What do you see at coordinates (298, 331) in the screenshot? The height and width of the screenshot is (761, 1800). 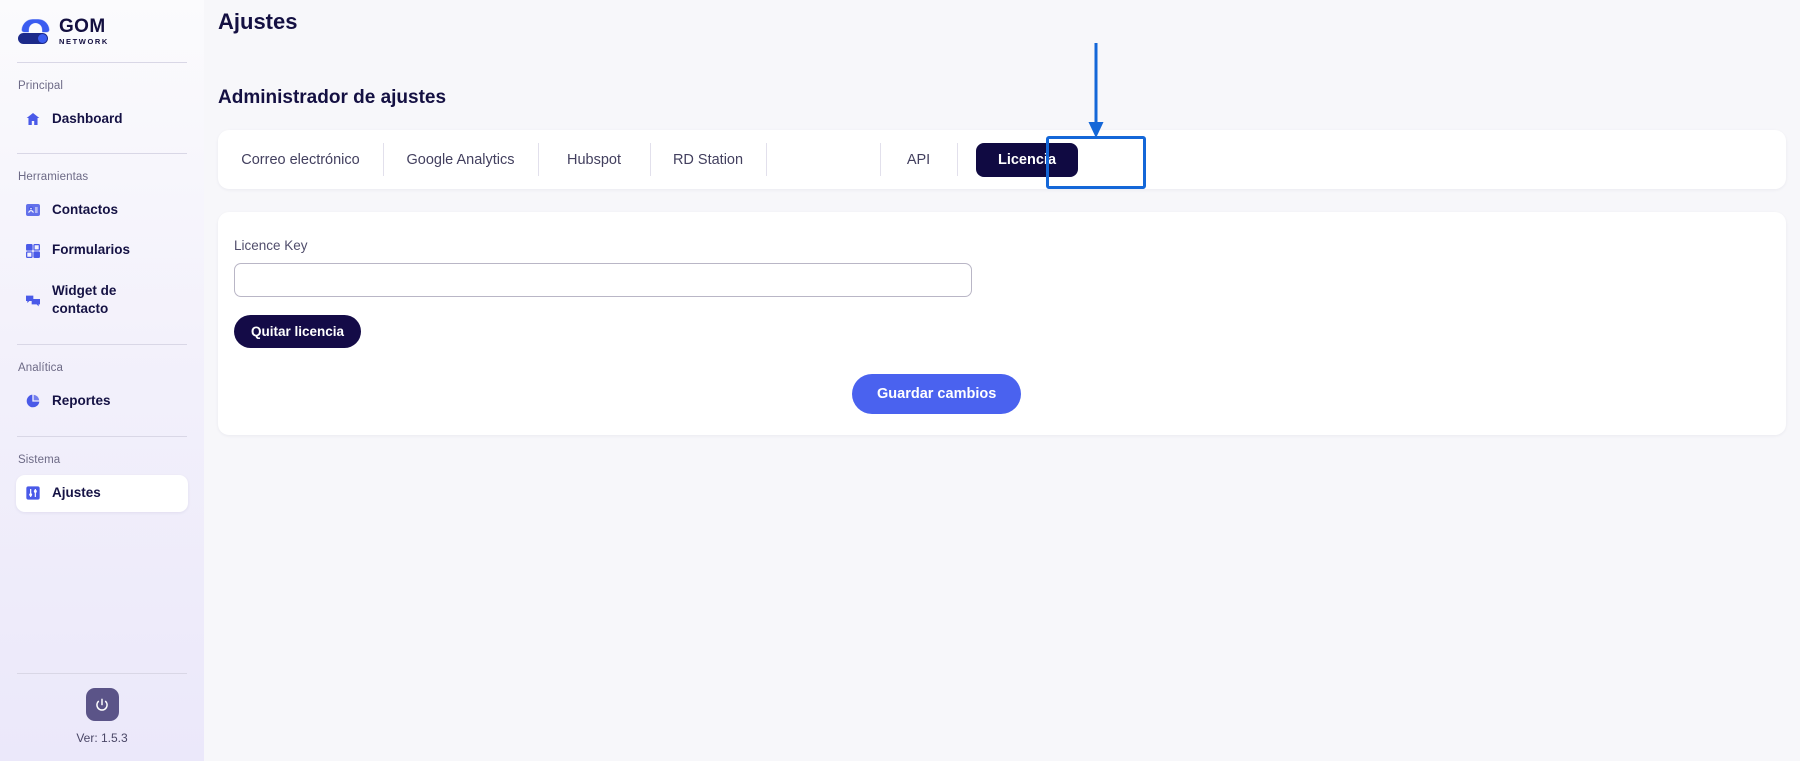 I see `remove-licence-button: Quitar licencia` at bounding box center [298, 331].